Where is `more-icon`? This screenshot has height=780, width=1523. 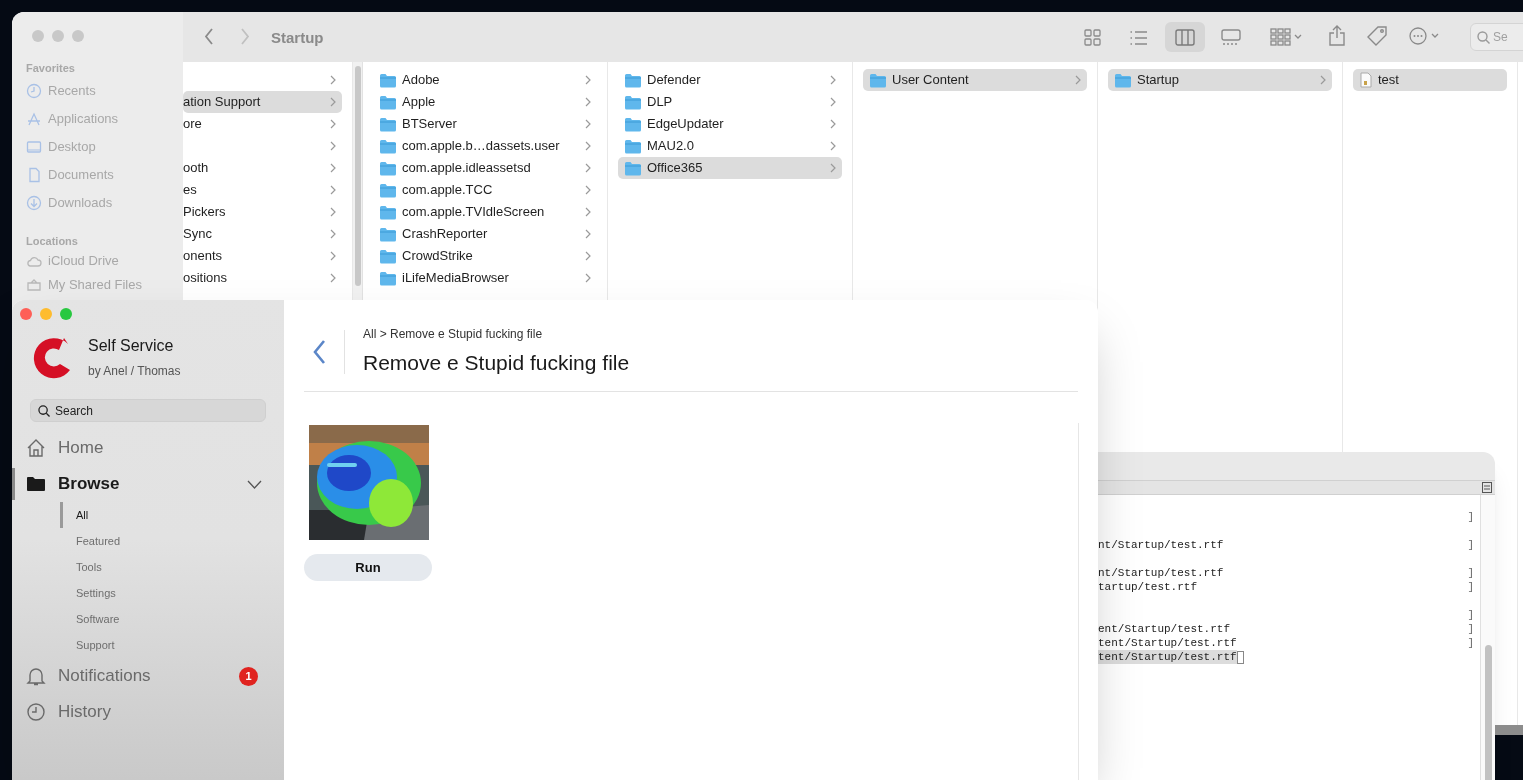 more-icon is located at coordinates (1424, 36).